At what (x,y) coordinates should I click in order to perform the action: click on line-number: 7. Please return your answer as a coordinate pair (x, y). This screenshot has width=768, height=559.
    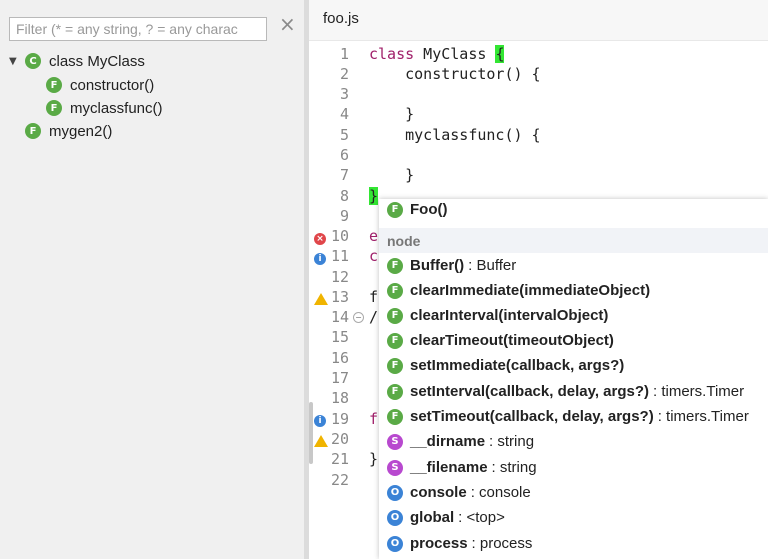
    Looking at the image, I should click on (344, 175).